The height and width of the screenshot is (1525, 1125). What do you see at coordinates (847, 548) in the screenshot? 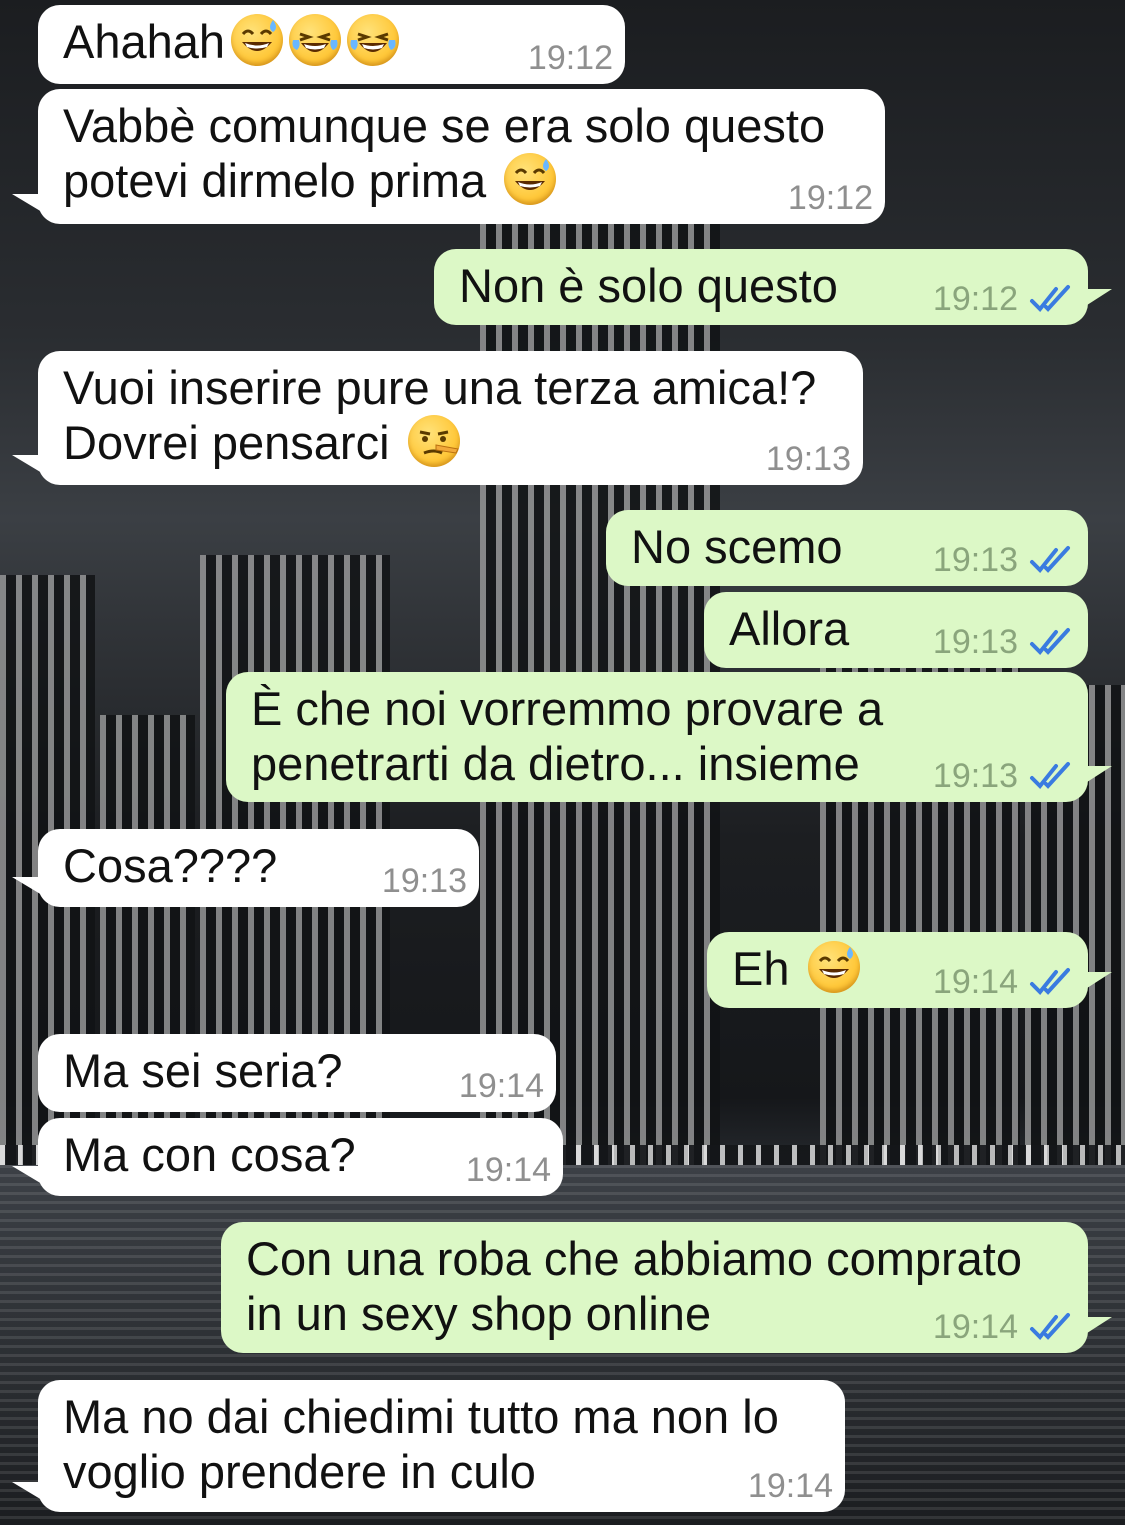
I see `outgoing-message: No scemo 19:13` at bounding box center [847, 548].